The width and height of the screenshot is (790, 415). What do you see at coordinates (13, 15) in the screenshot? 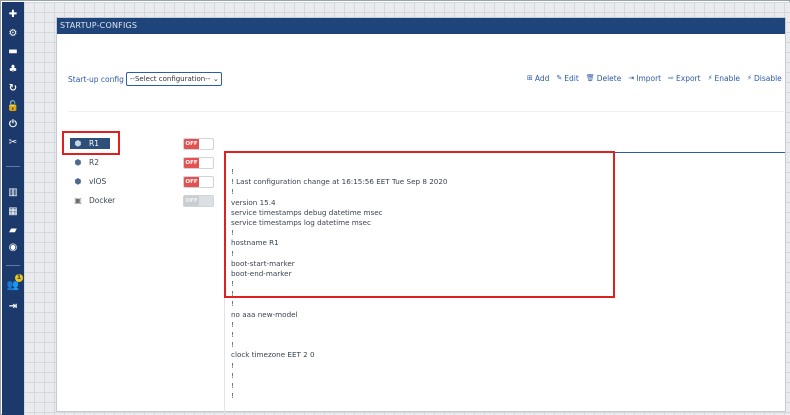
I see `add-icon: ✚` at bounding box center [13, 15].